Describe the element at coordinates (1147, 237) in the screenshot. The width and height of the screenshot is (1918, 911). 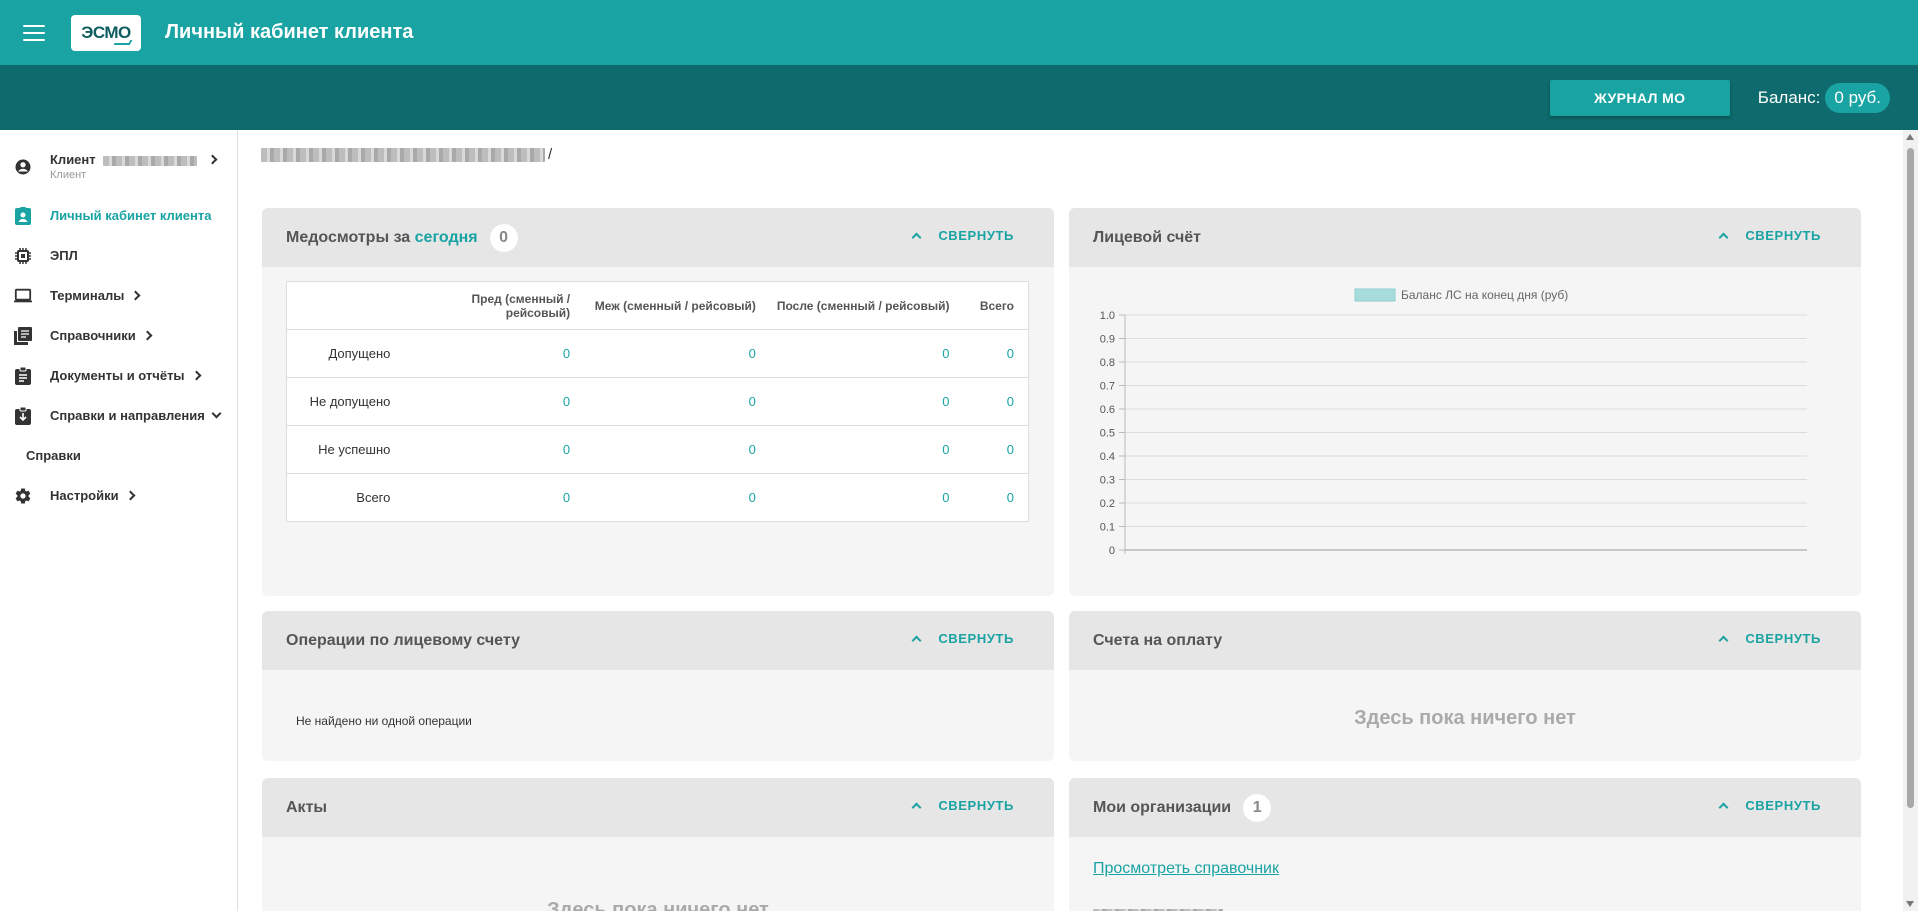
I see `card-title: Лицевой счёт` at that location.